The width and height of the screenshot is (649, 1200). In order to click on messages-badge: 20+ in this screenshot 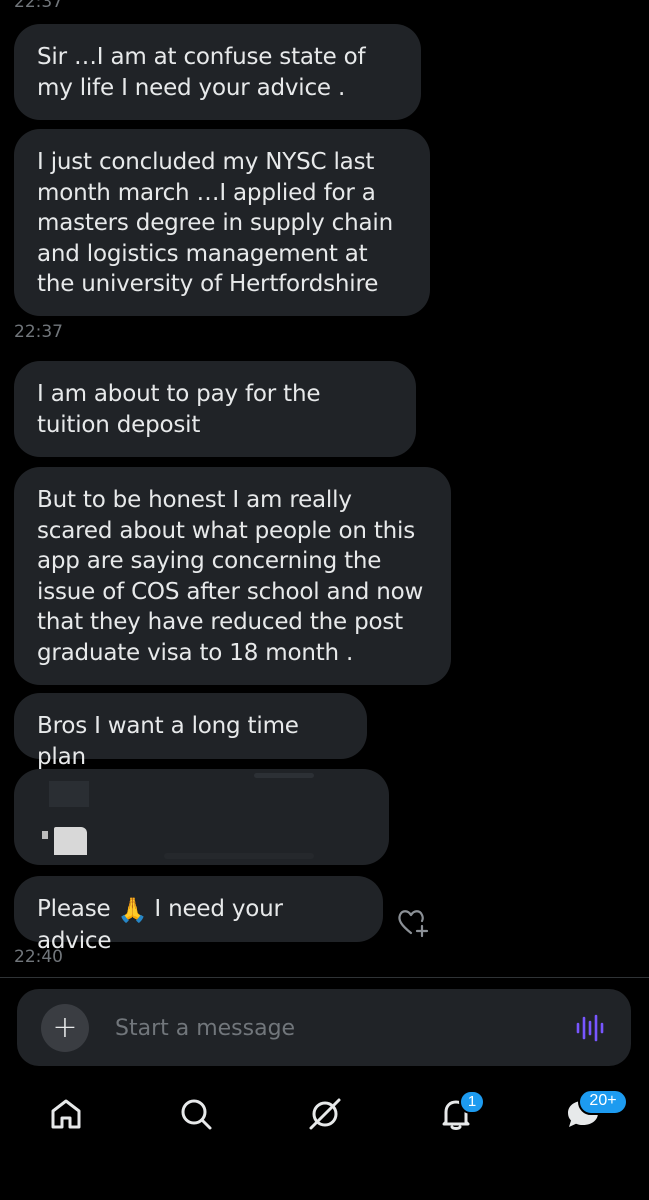, I will do `click(603, 1102)`.